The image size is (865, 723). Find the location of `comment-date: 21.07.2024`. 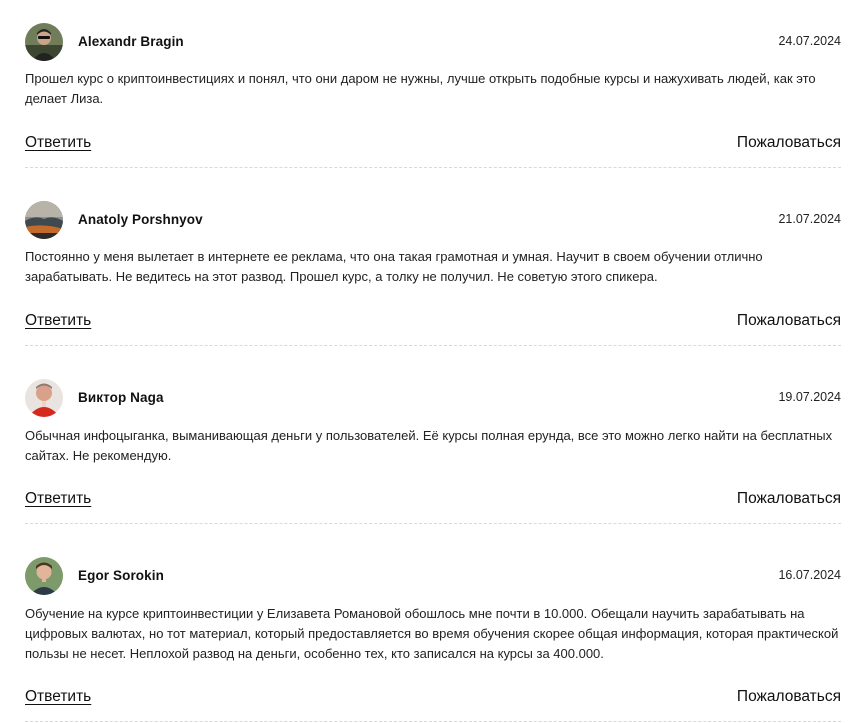

comment-date: 21.07.2024 is located at coordinates (809, 219).